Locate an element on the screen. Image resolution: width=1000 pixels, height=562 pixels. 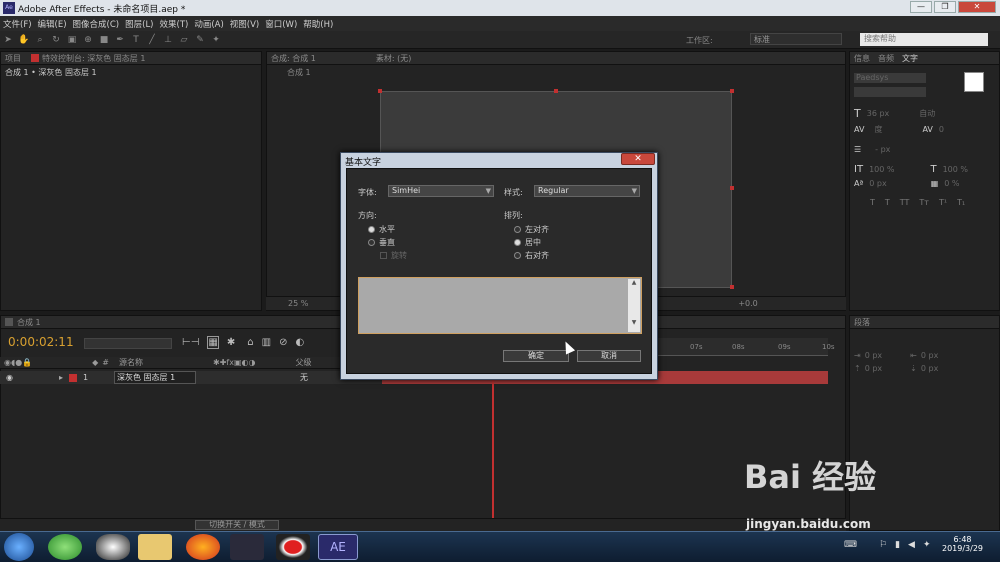
fill-color-swatch is located at coordinates (974, 82).